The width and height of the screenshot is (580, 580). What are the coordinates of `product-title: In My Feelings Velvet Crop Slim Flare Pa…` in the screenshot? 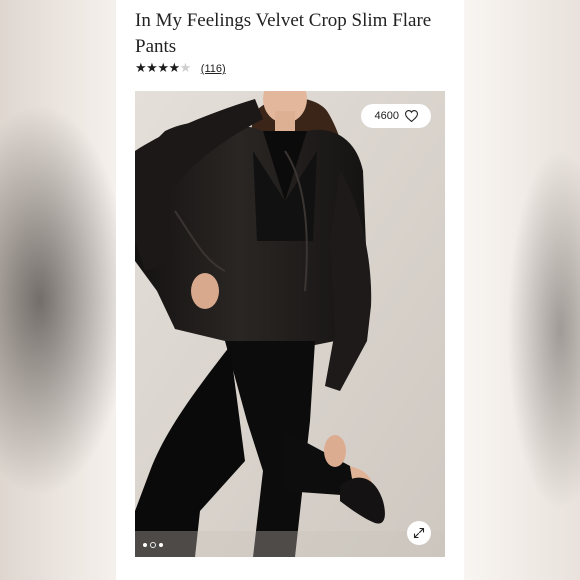 It's located at (283, 33).